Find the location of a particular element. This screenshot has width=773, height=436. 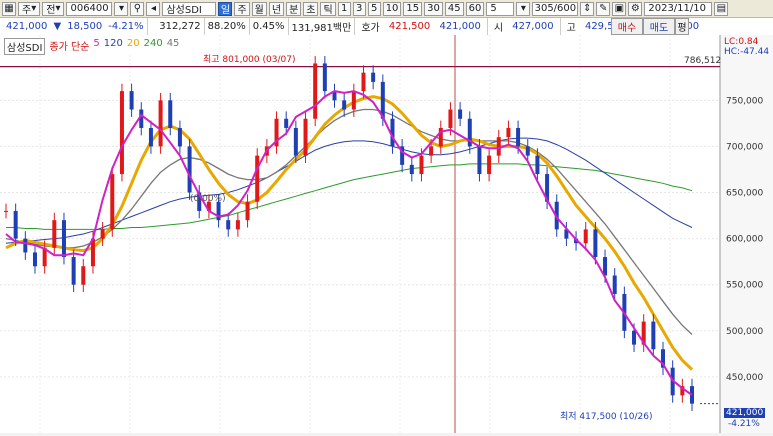

buy-button: 매수 is located at coordinates (627, 26).